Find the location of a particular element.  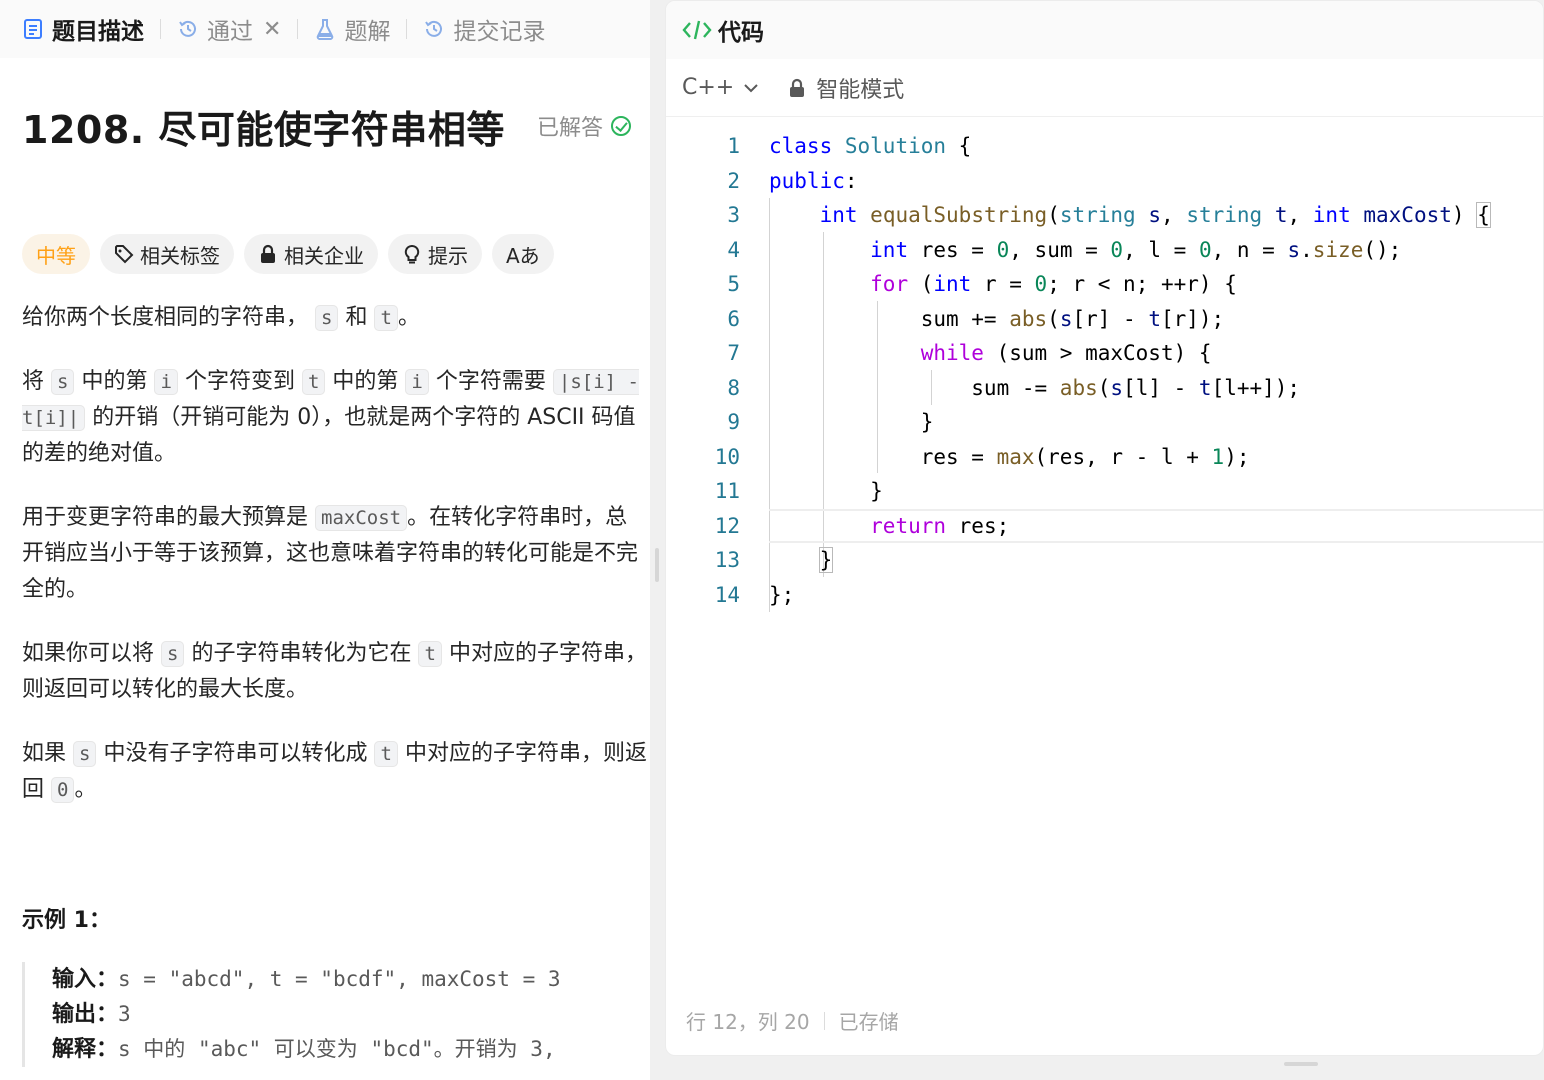

code-text: class Solution { is located at coordinates (870, 146).